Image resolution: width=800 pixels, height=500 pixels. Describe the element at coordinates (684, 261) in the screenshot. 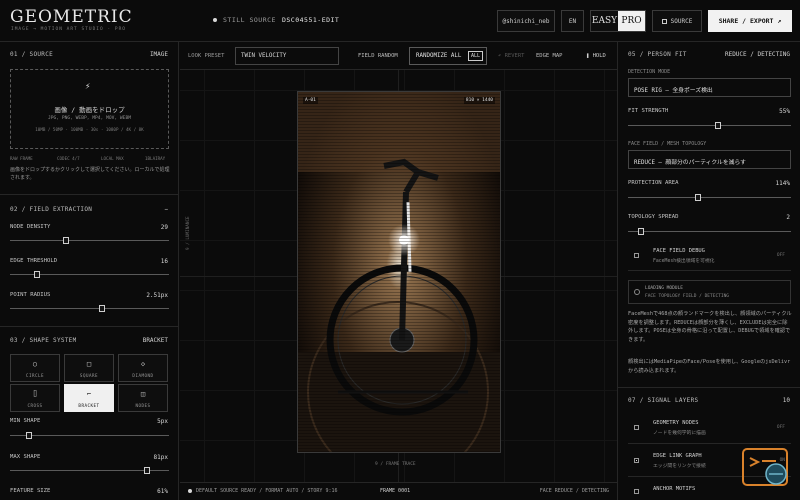

I see `face-debug-sub: FaceMesh検出領域を可視化` at that location.